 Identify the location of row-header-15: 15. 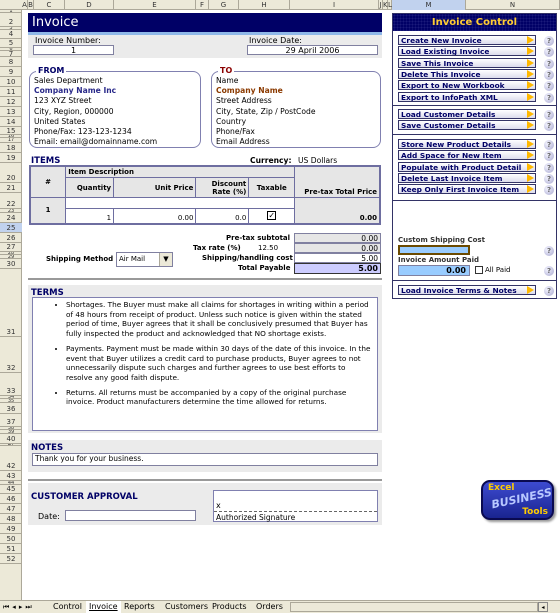
(11, 131).